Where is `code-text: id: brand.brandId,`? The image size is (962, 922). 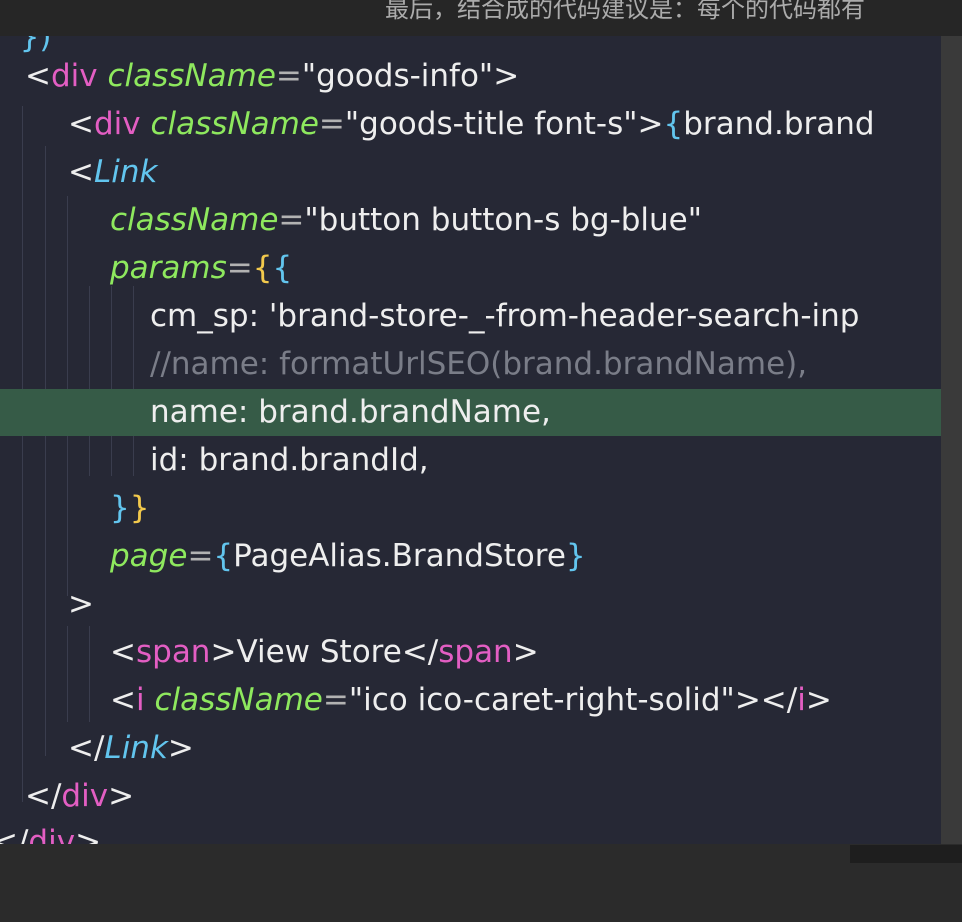 code-text: id: brand.brandId, is located at coordinates (289, 460).